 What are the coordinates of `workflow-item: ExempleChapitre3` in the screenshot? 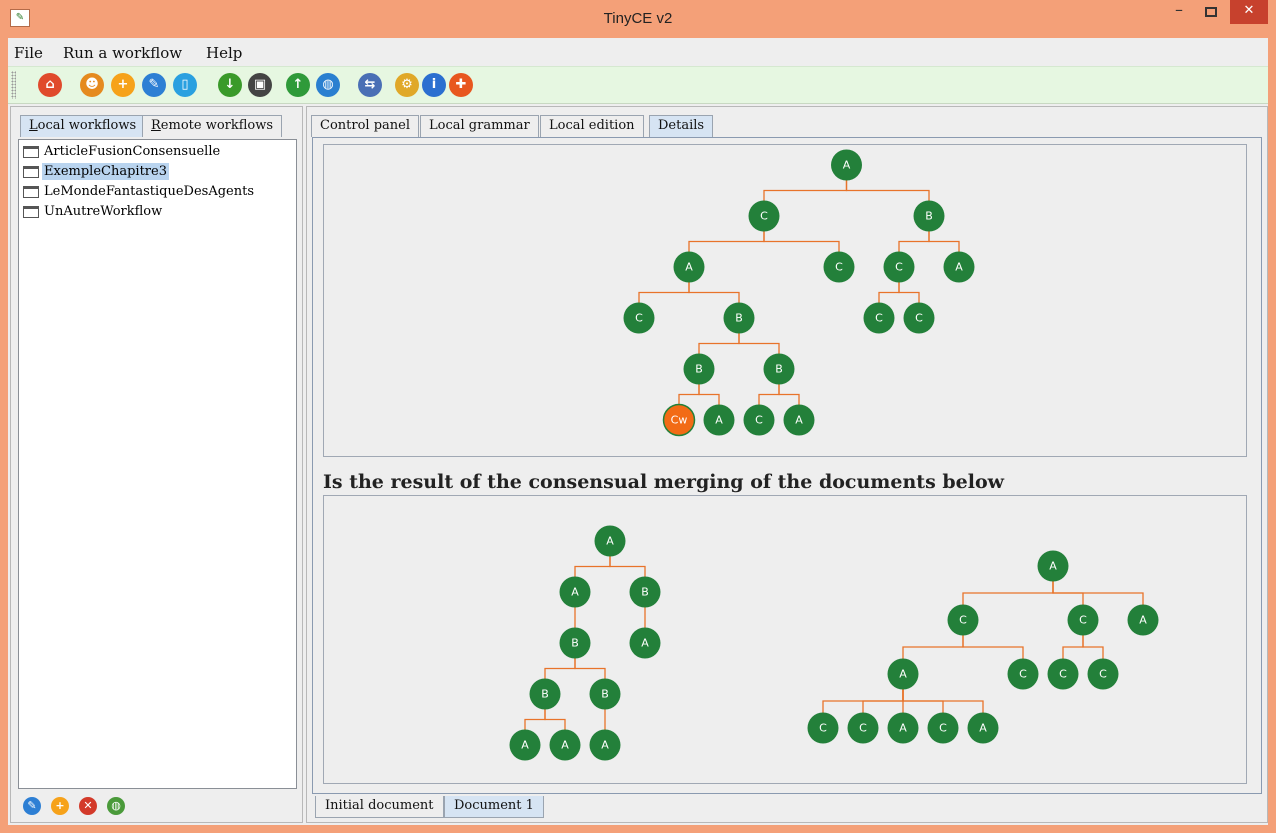 It's located at (96, 173).